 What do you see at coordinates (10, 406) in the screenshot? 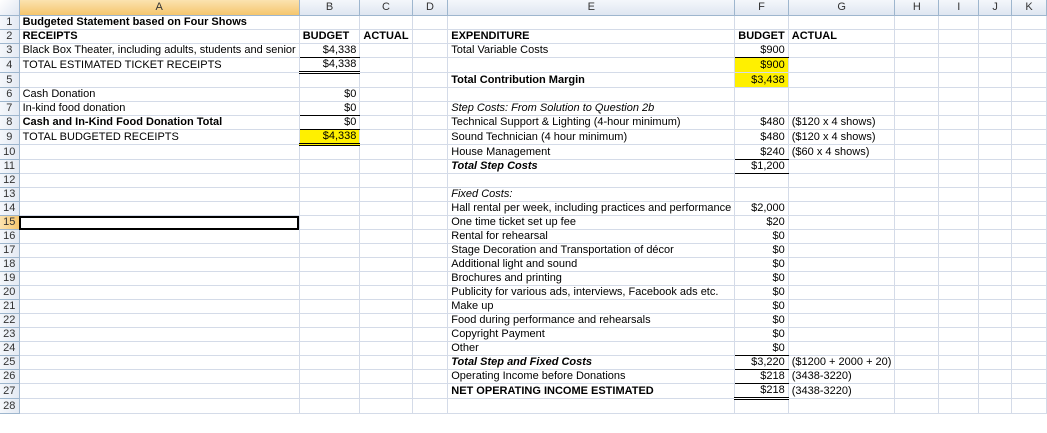
I see `row-header: 28` at bounding box center [10, 406].